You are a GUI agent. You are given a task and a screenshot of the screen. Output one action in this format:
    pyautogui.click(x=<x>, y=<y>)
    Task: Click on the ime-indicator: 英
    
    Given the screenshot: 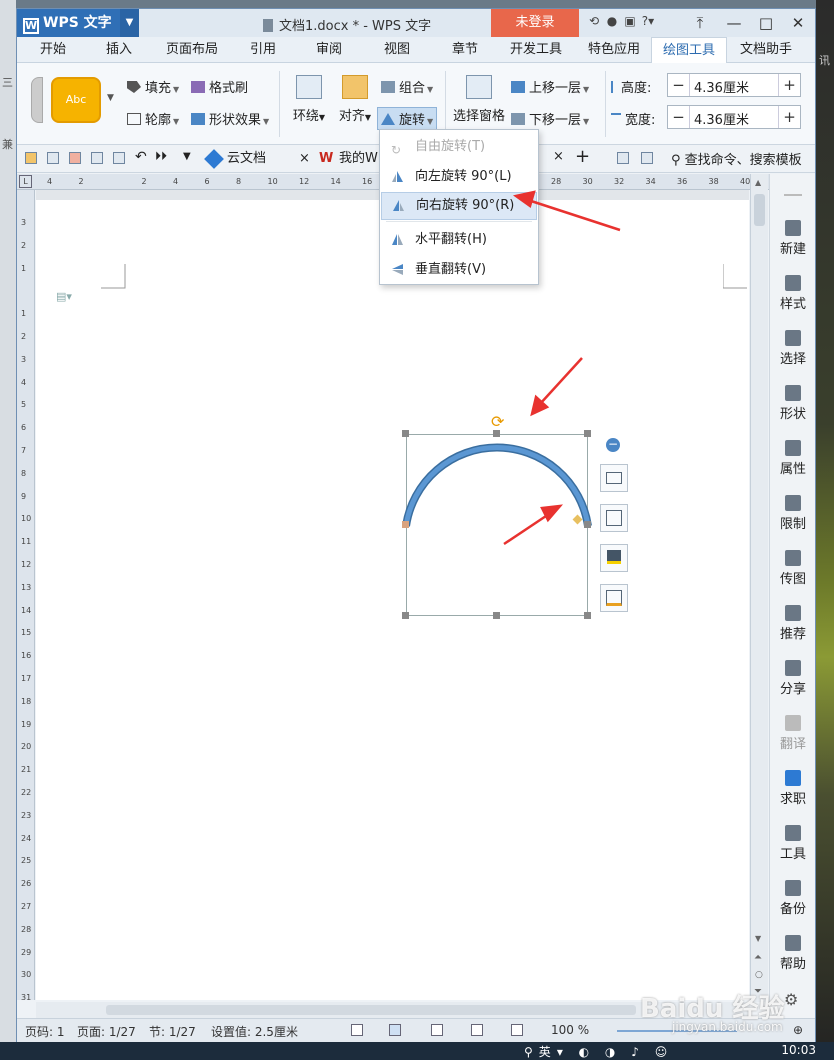 What is the action you would take?
    pyautogui.click(x=548, y=1052)
    